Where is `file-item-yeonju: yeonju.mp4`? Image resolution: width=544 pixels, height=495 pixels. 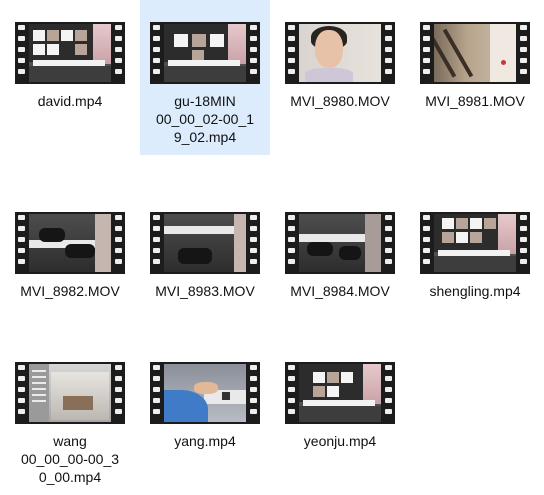
file-item-yeonju: yeonju.mp4 is located at coordinates (340, 415).